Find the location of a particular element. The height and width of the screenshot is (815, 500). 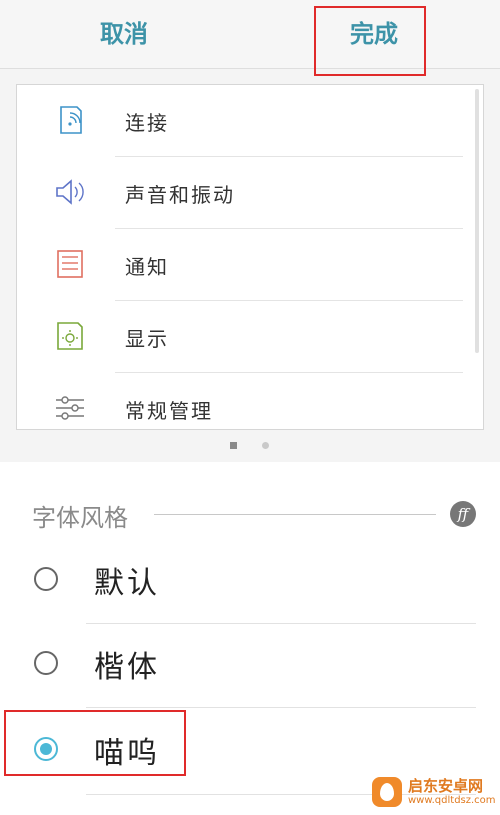

settings-row-general: 常规管理 is located at coordinates (250, 401).